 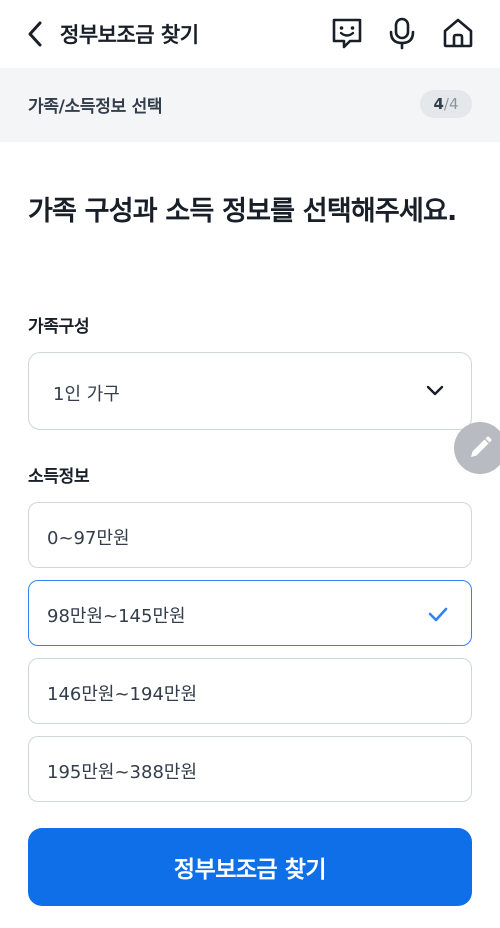 What do you see at coordinates (242, 211) in the screenshot?
I see `question-heading: 가족 구성과 소득 정보를 선택해주세요.` at bounding box center [242, 211].